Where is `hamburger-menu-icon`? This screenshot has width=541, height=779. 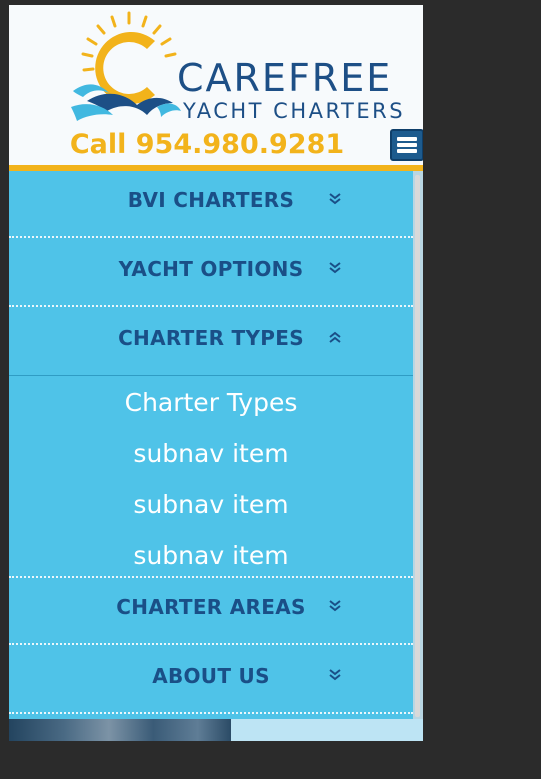 hamburger-menu-icon is located at coordinates (406, 145).